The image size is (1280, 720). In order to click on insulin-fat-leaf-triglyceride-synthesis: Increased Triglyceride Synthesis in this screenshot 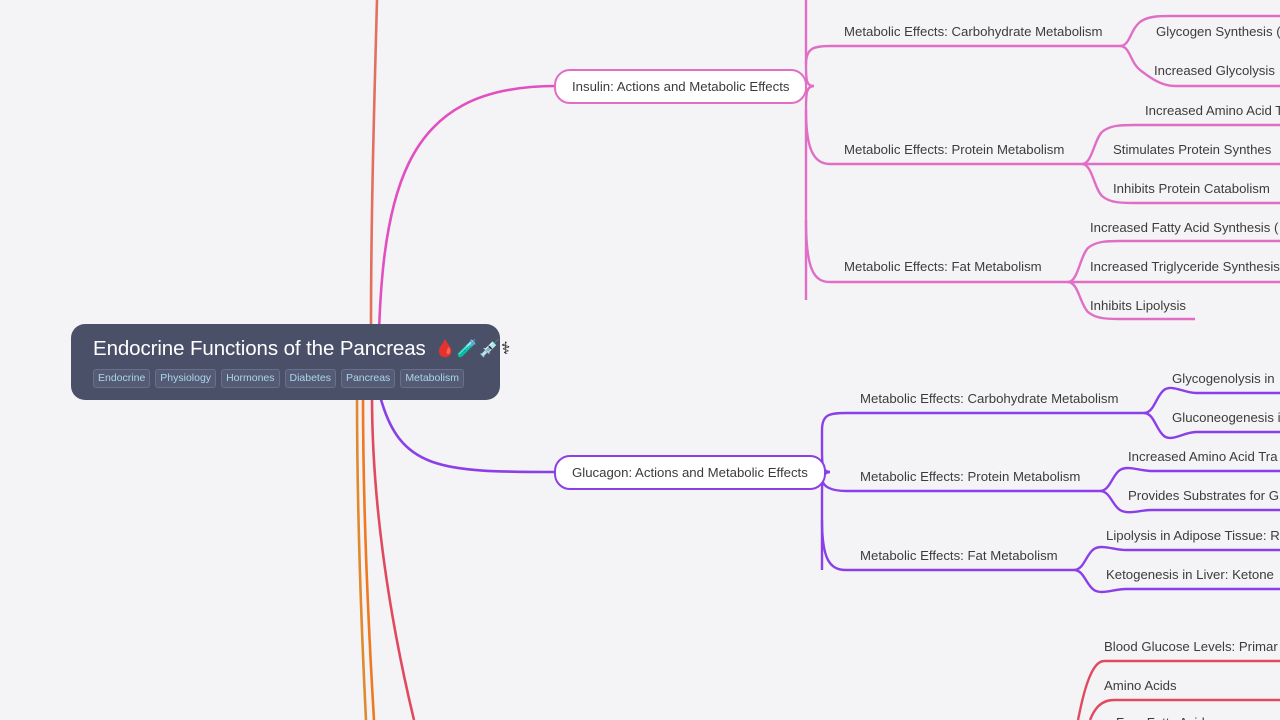, I will do `click(1185, 266)`.